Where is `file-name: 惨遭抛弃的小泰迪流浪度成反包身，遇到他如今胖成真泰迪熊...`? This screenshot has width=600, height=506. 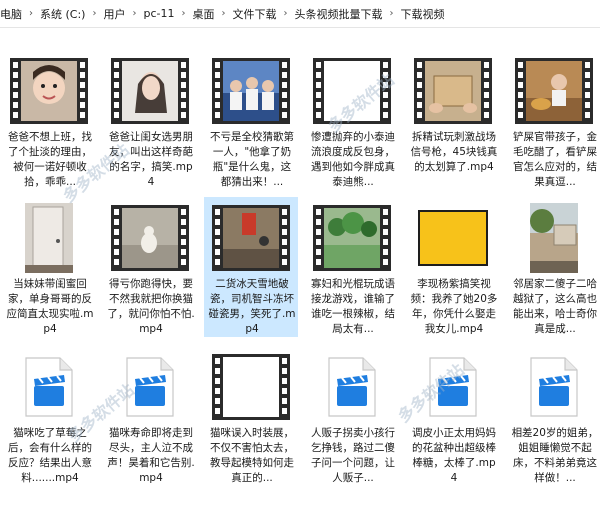 file-name: 惨遭抛弃的小泰迪流浪度成反包身，遇到他如今胖成真泰迪熊... is located at coordinates (353, 160).